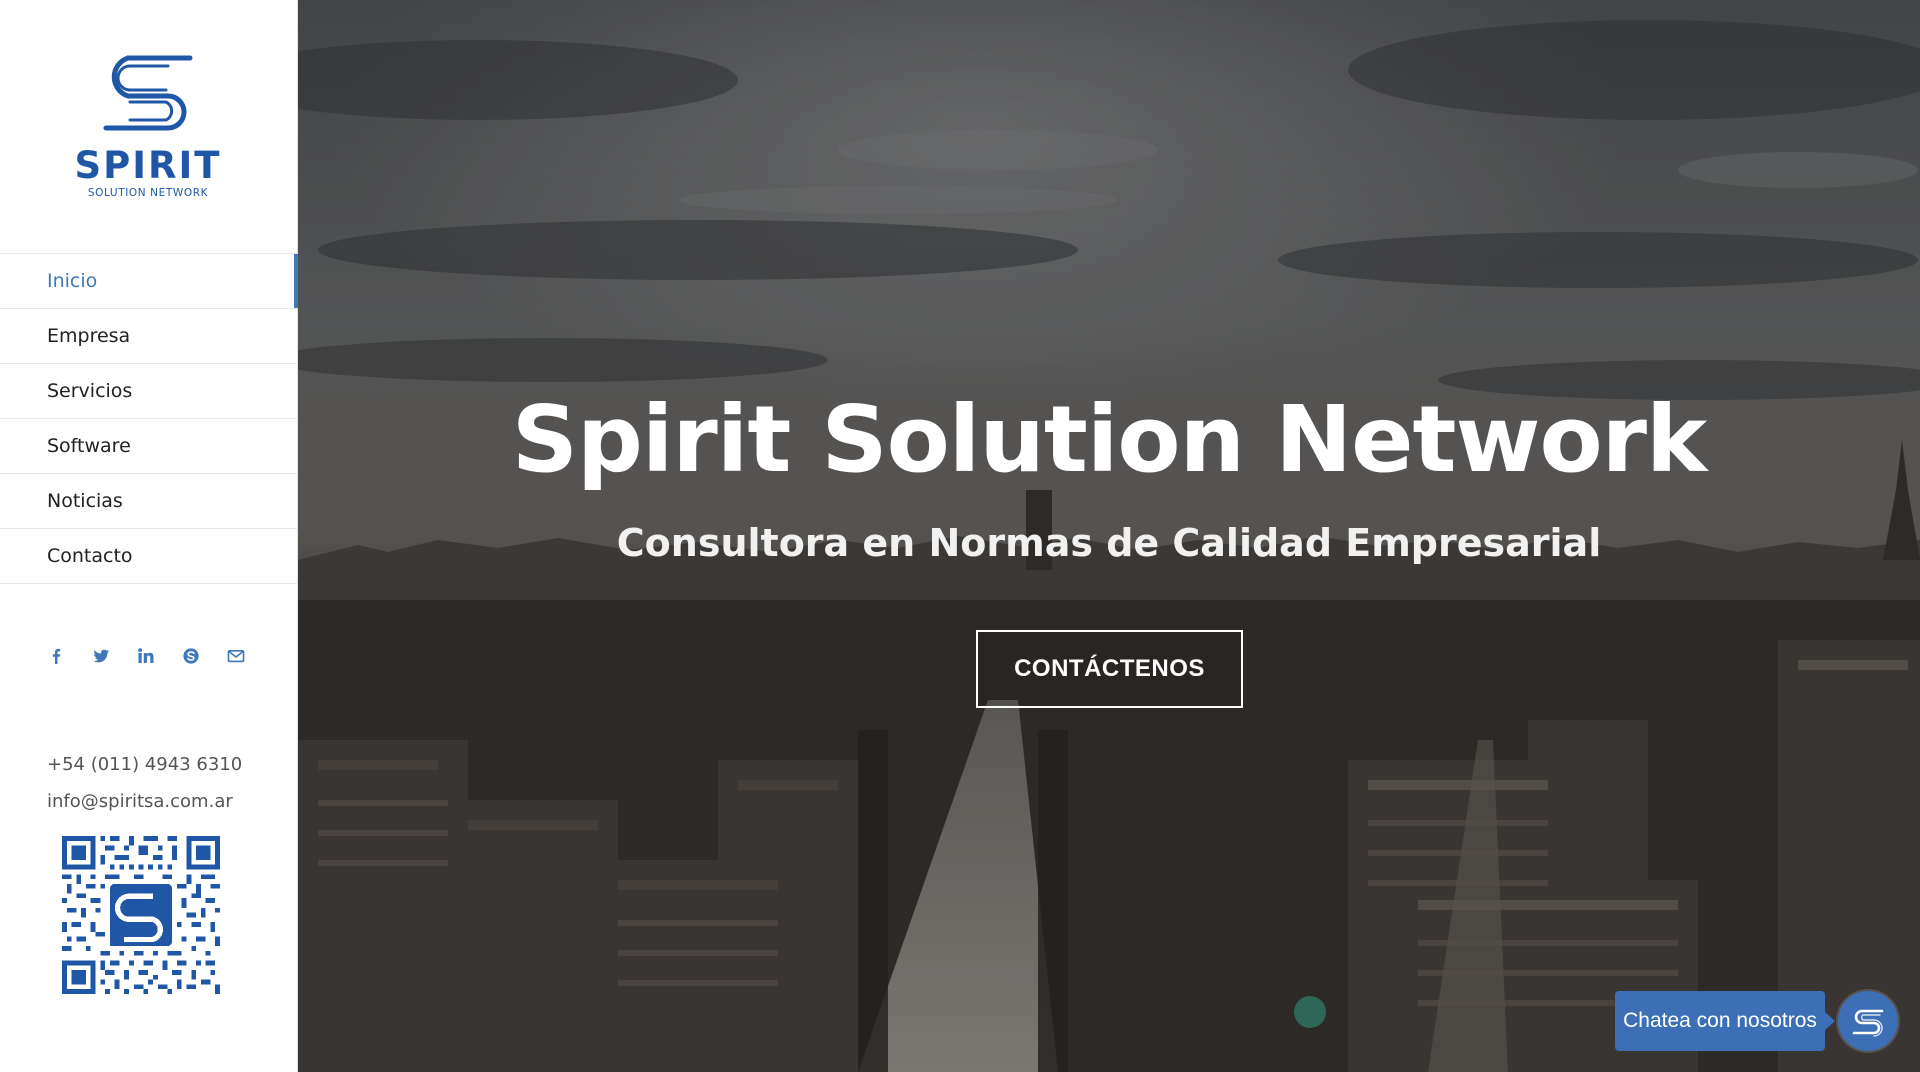 The image size is (1920, 1072). What do you see at coordinates (149, 391) in the screenshot?
I see `nav-item-servicios: Servicios` at bounding box center [149, 391].